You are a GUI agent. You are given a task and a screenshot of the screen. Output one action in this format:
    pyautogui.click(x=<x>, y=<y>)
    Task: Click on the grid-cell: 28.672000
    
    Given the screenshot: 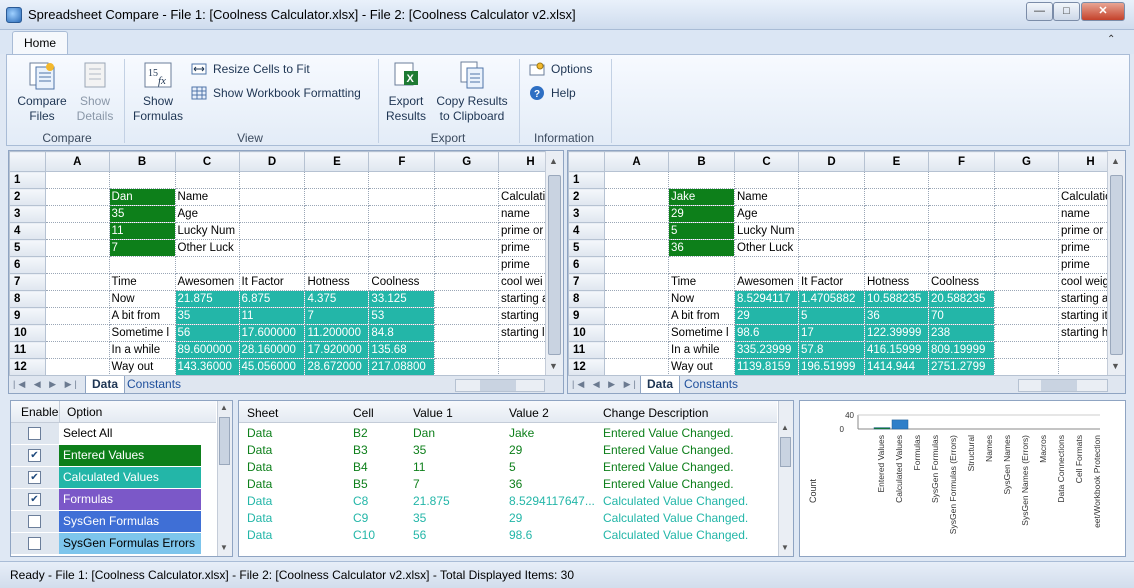 What is the action you would take?
    pyautogui.click(x=337, y=367)
    